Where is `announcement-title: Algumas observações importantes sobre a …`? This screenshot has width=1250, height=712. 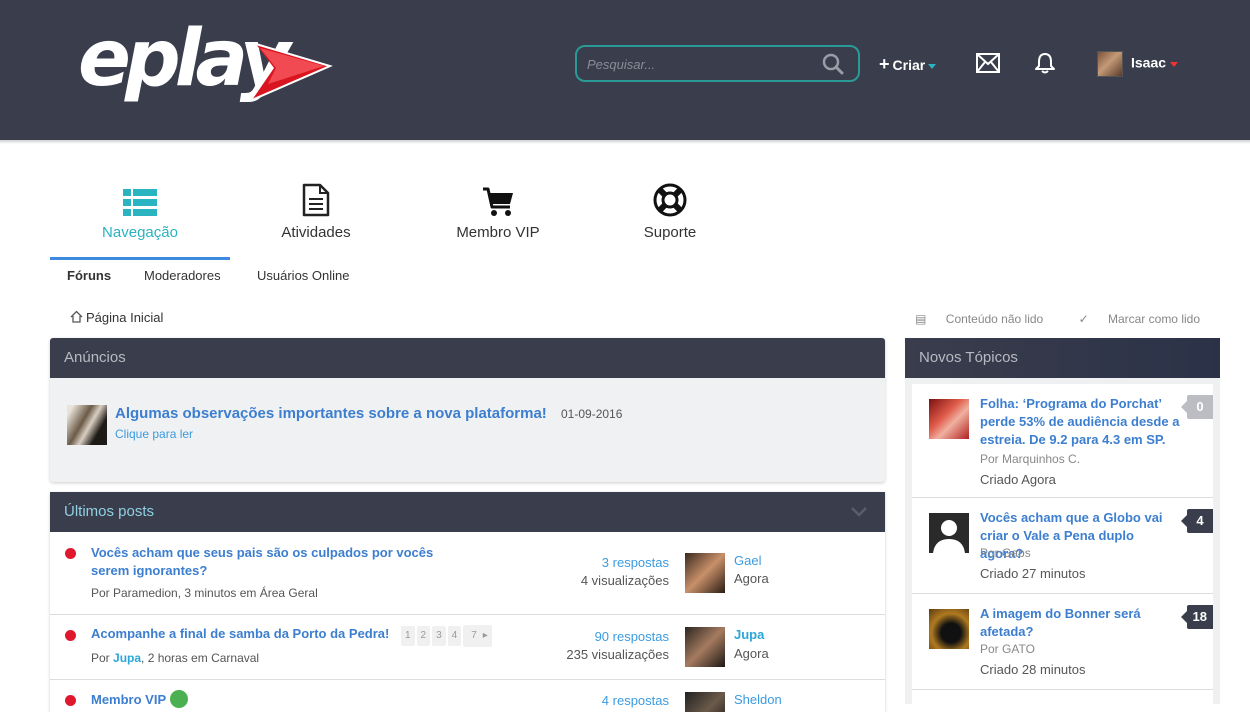 announcement-title: Algumas observações importantes sobre a … is located at coordinates (331, 413).